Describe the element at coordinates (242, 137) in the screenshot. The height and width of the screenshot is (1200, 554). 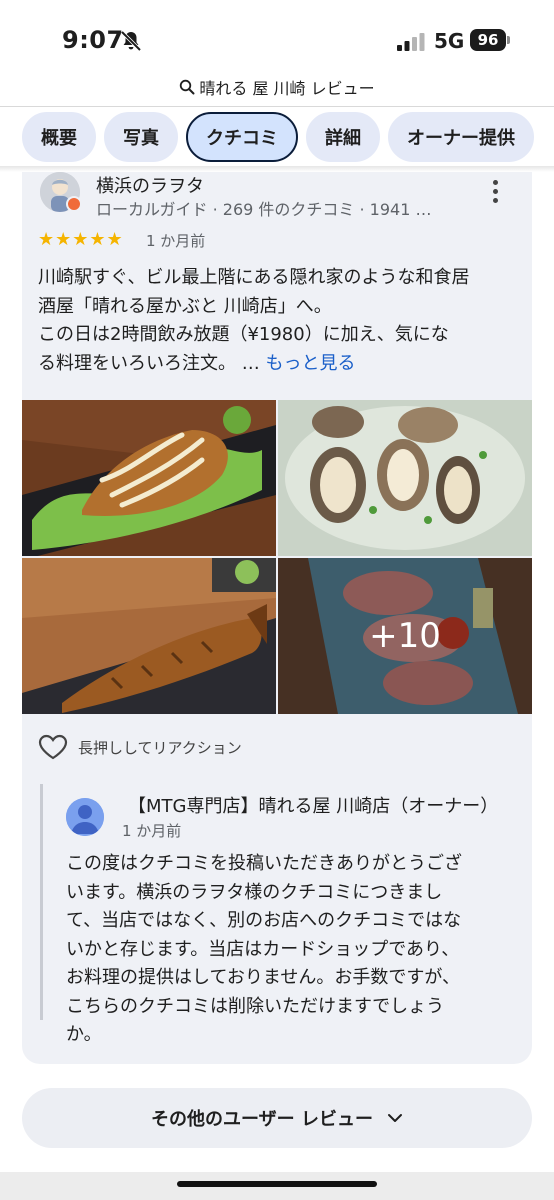
I see `tab-reviews: クチコミ` at that location.